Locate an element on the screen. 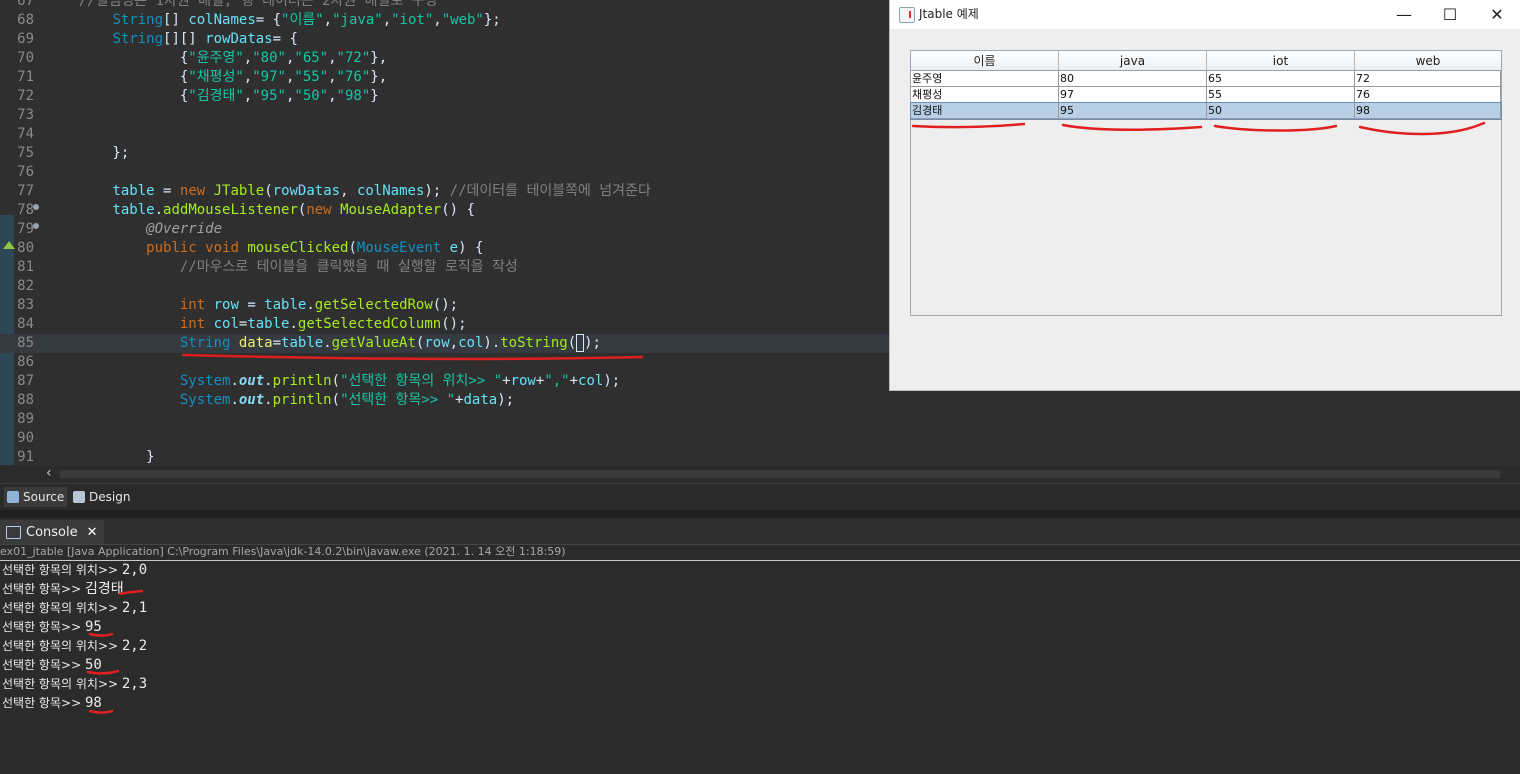  tab-source-label: Source is located at coordinates (44, 497).